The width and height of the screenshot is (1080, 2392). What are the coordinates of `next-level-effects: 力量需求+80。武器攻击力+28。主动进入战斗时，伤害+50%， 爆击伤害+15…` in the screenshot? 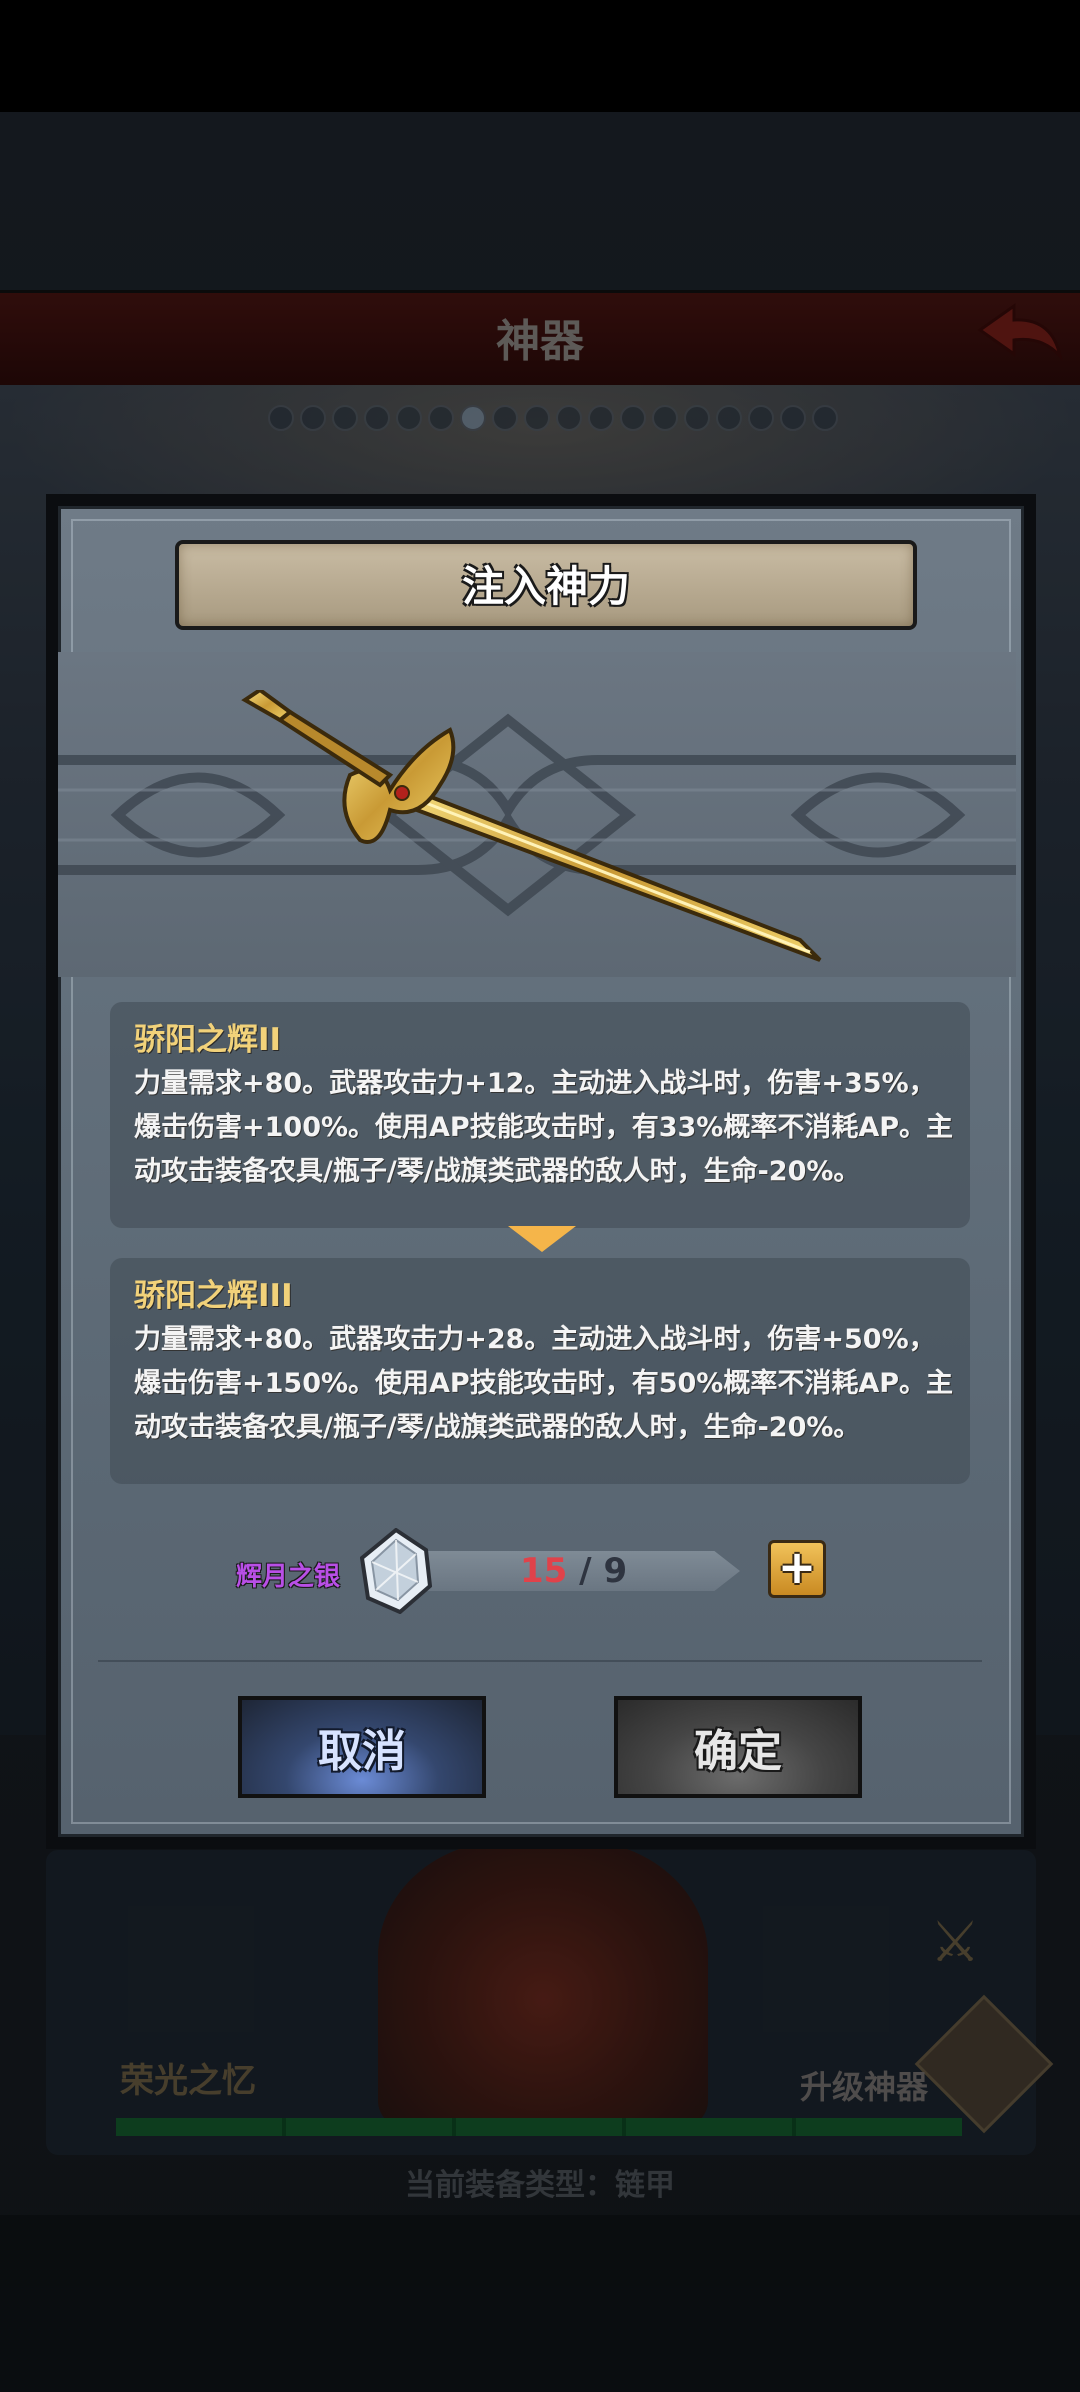 It's located at (544, 1384).